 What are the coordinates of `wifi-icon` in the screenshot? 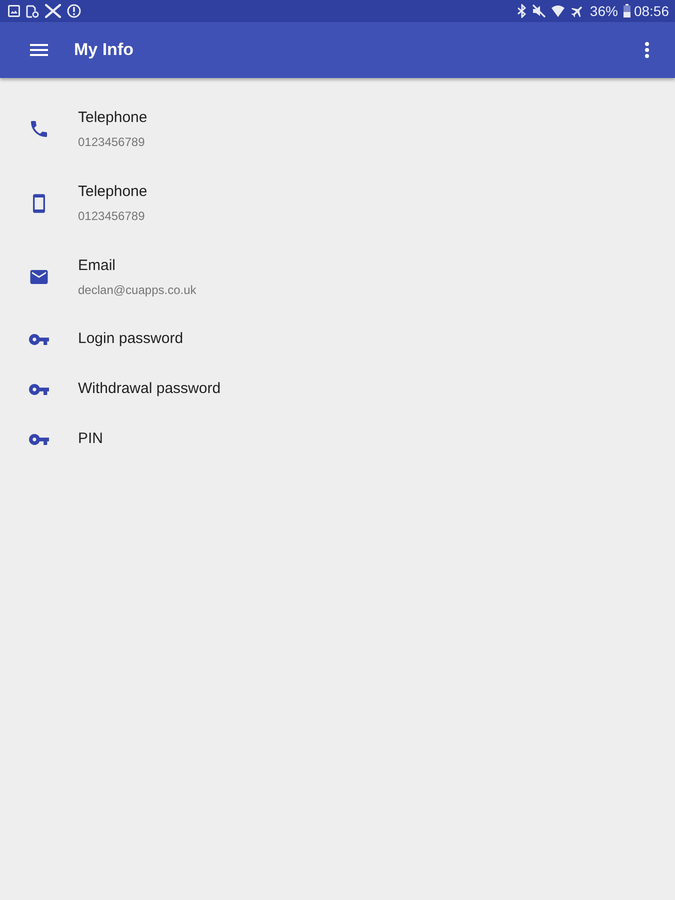 It's located at (557, 11).